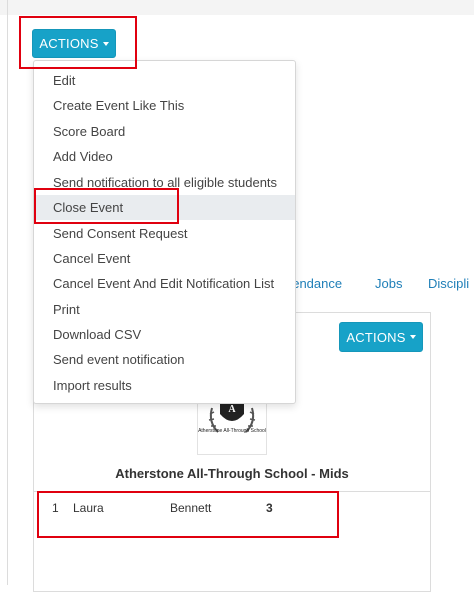 This screenshot has width=474, height=592. I want to click on school-name: Atherstone All-Through School - Mids, so click(232, 473).